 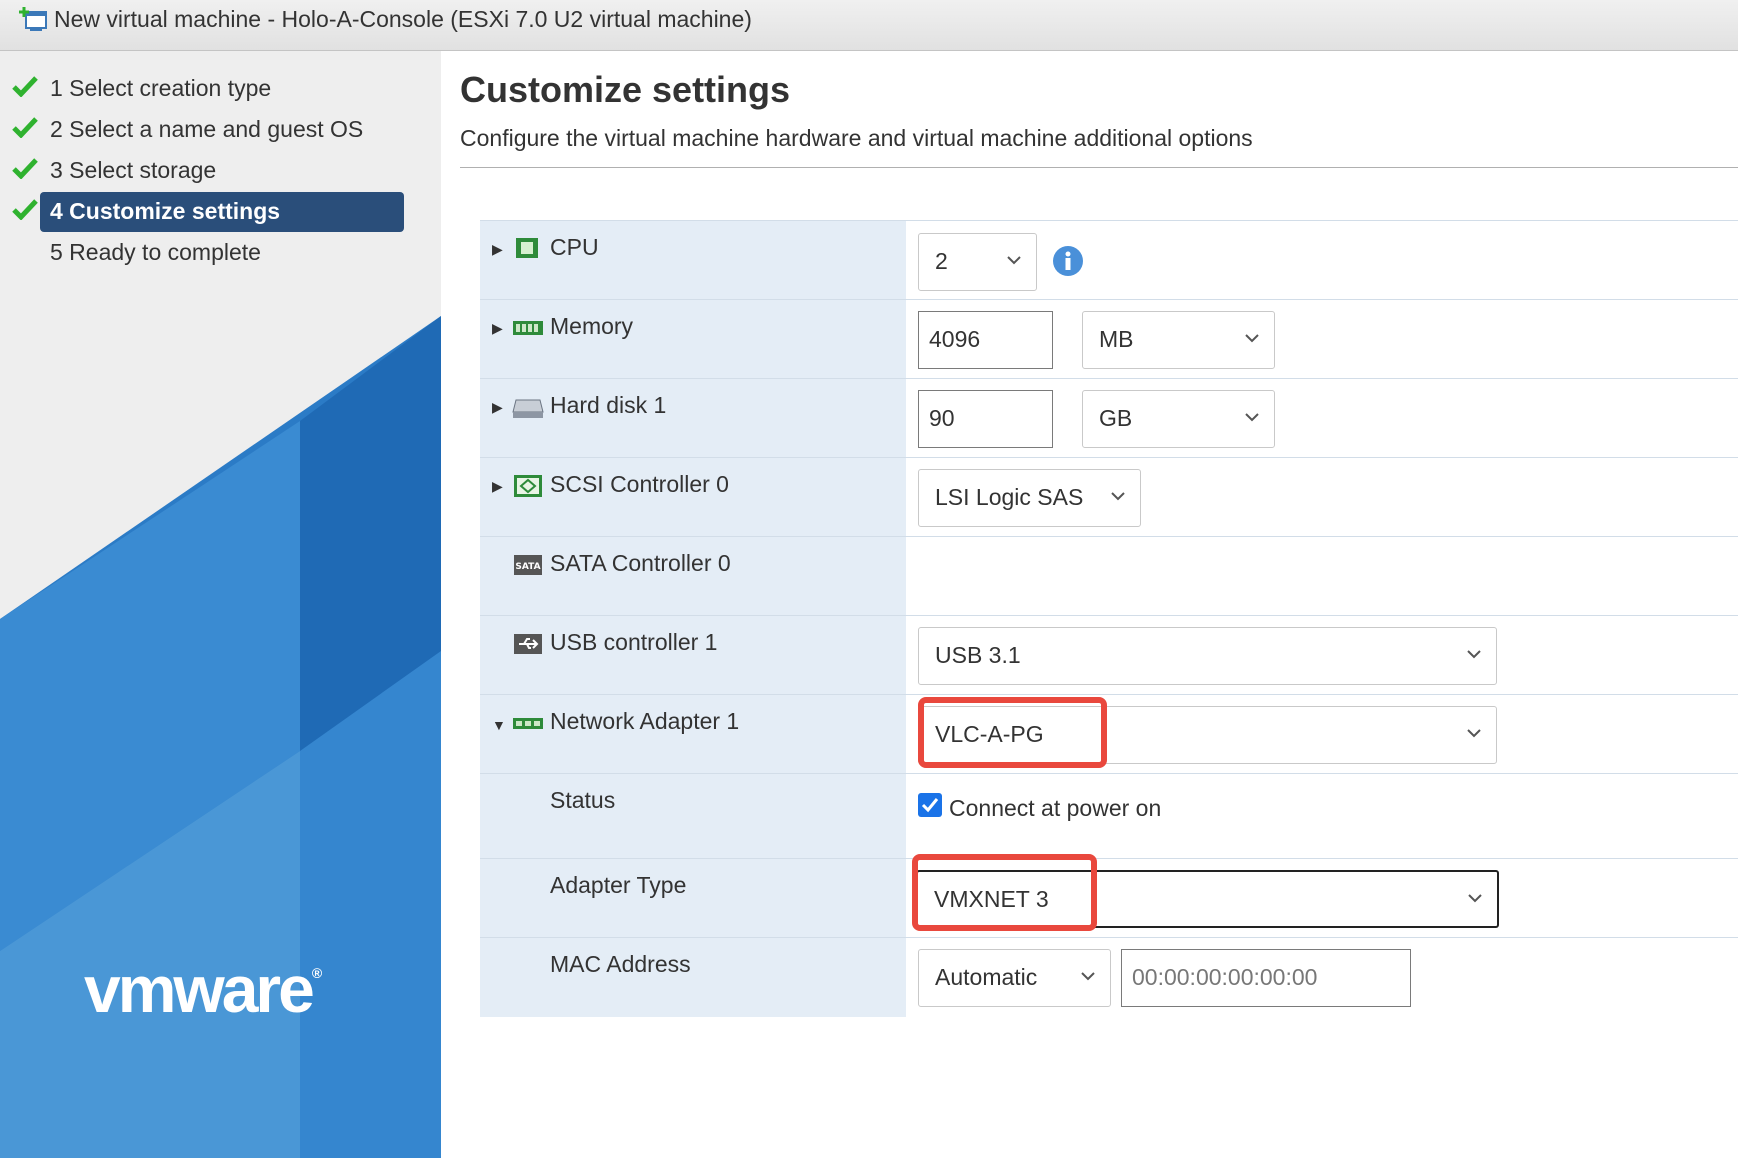 I want to click on network-adapter-label: Network Adapter 1, so click(x=645, y=721).